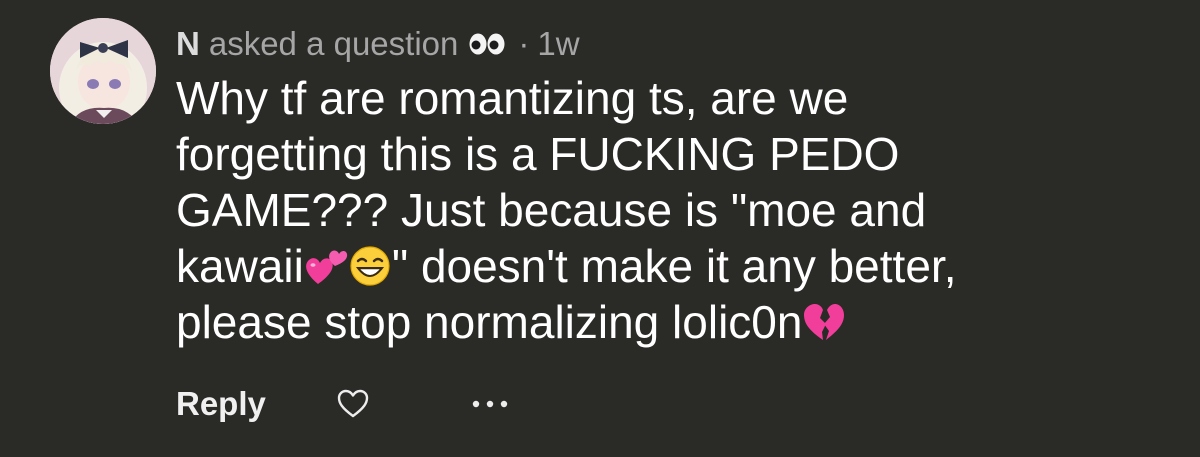  I want to click on avatar-image, so click(103, 71).